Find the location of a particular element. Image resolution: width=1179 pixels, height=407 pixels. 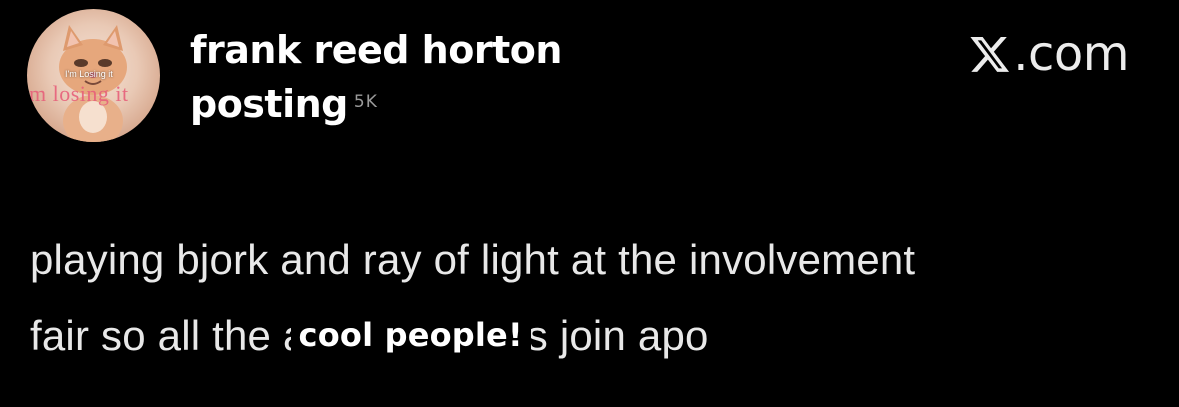

display-name: frank reed horton posting 5K is located at coordinates (470, 77).